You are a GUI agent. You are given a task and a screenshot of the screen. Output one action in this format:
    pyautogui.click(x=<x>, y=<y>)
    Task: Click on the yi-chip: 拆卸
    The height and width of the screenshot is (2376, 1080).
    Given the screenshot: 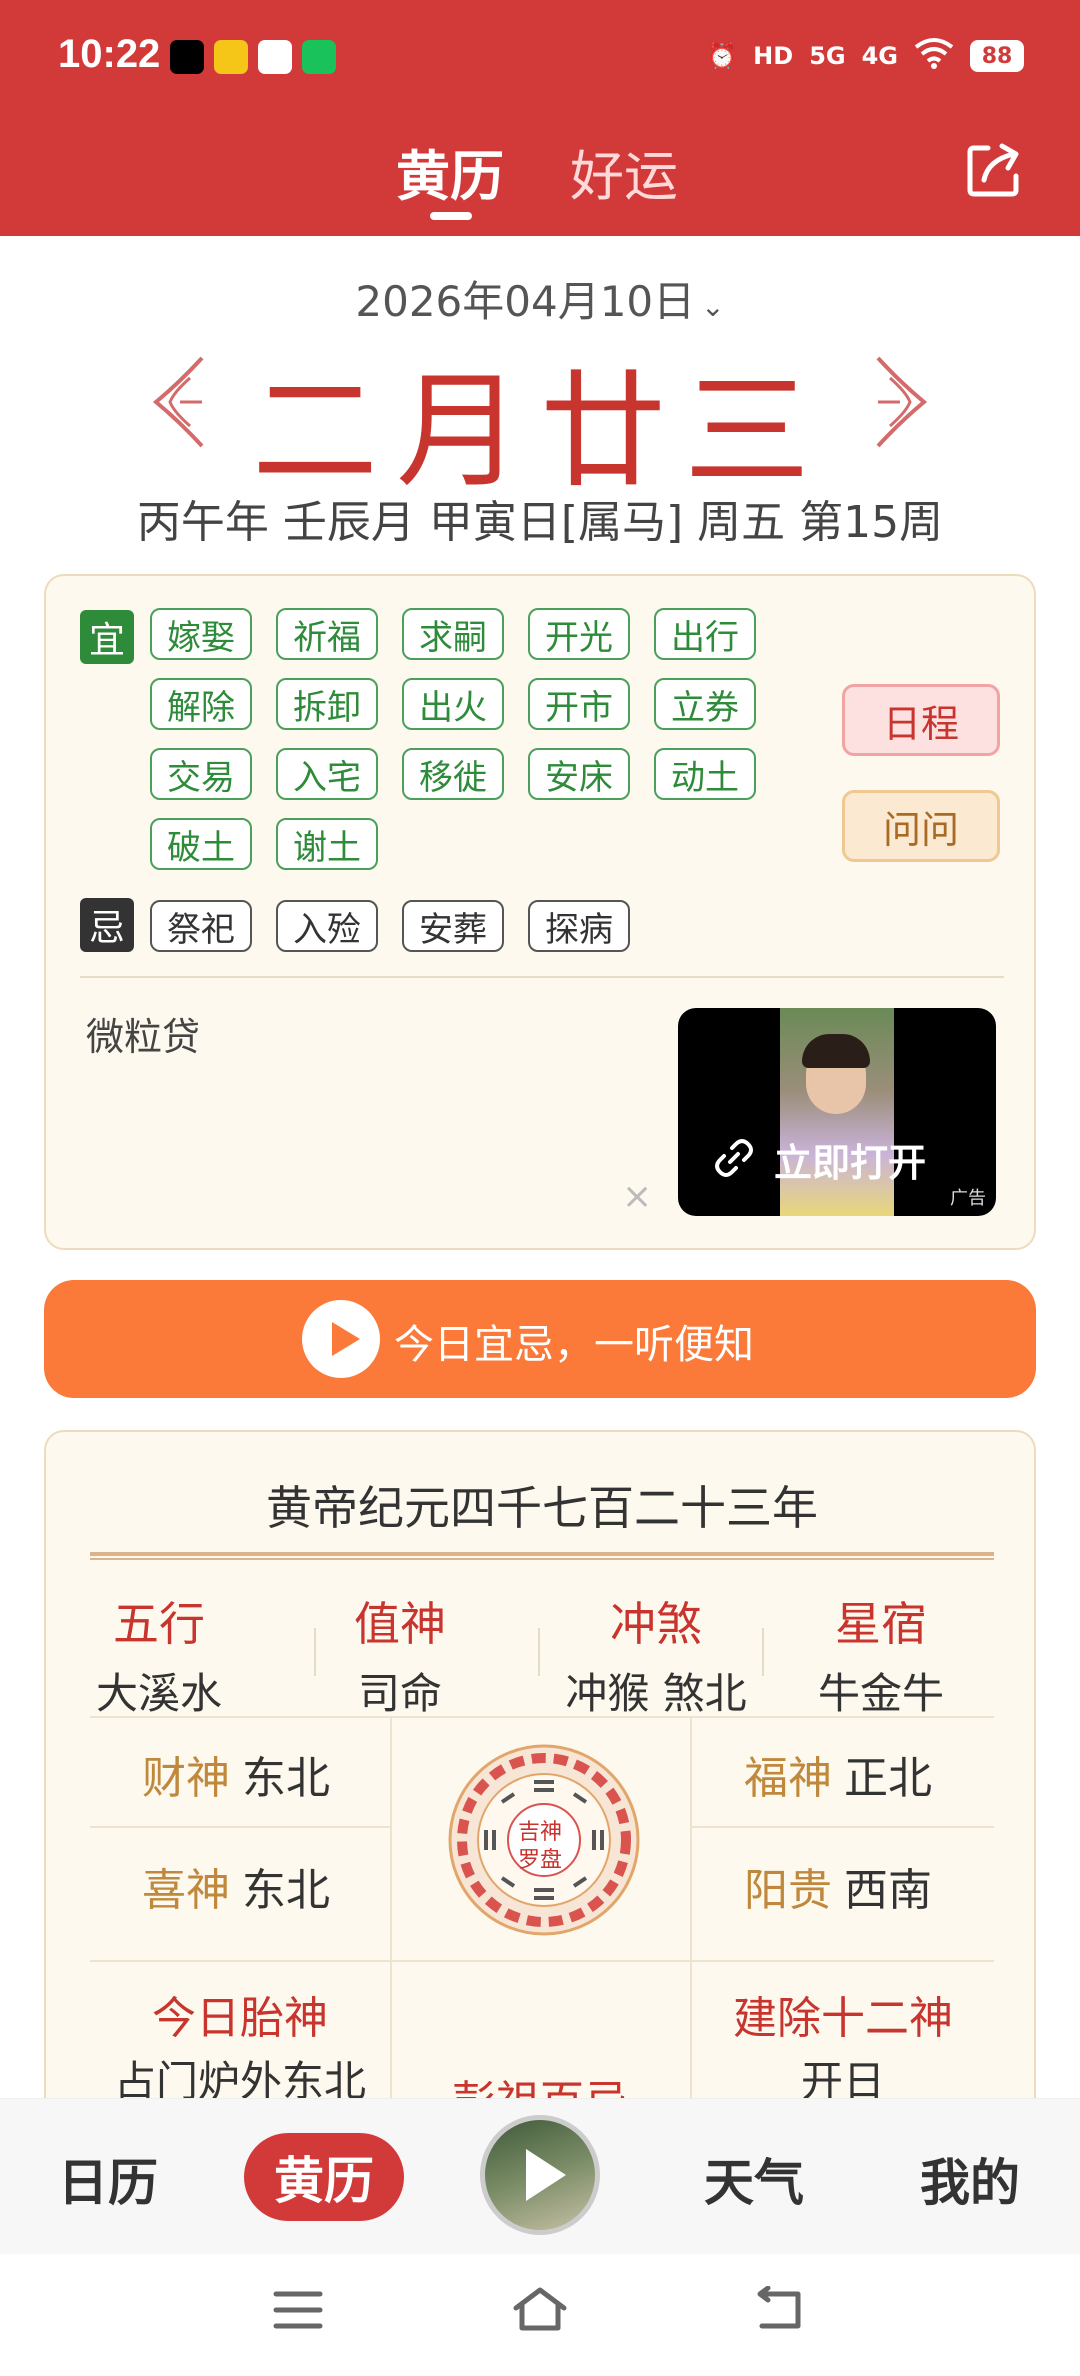 What is the action you would take?
    pyautogui.click(x=327, y=704)
    